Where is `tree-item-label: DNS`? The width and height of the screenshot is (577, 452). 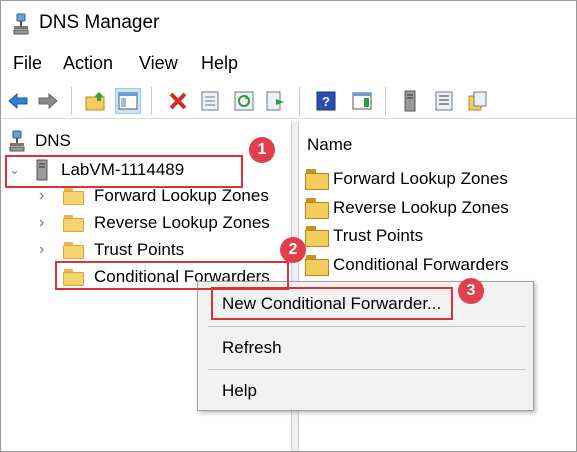
tree-item-label: DNS is located at coordinates (53, 140).